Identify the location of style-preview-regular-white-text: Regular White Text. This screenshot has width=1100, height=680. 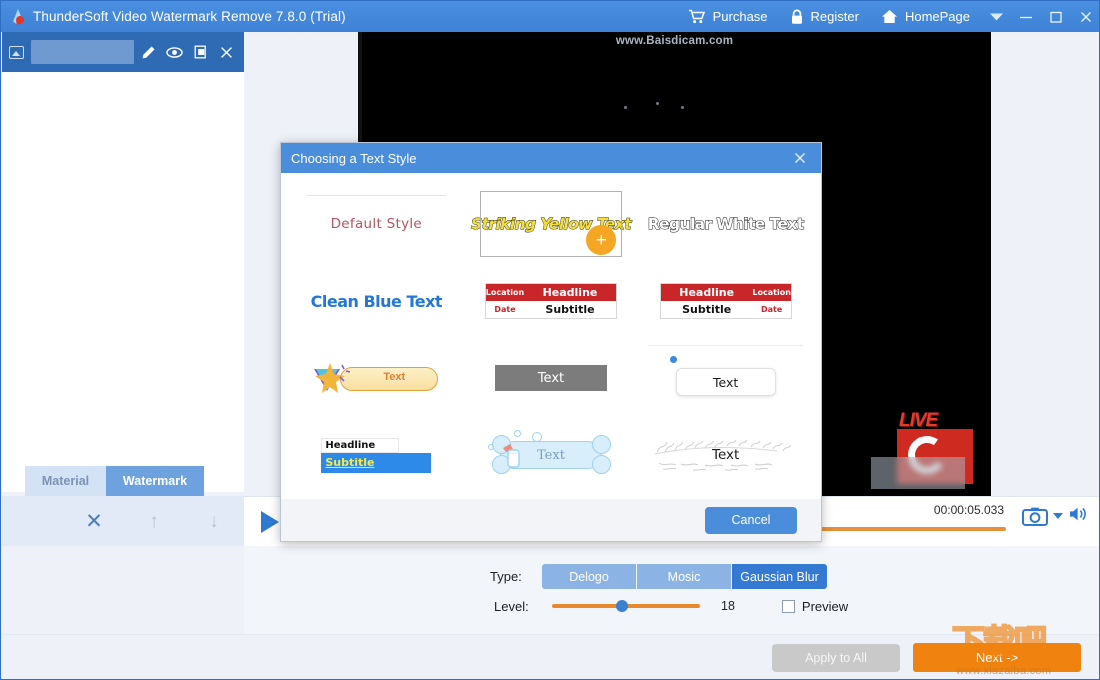
(725, 224).